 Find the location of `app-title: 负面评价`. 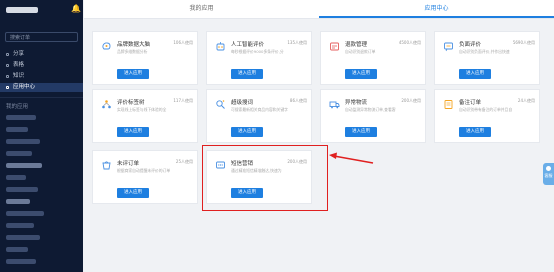

app-title: 负面评价 is located at coordinates (470, 45).